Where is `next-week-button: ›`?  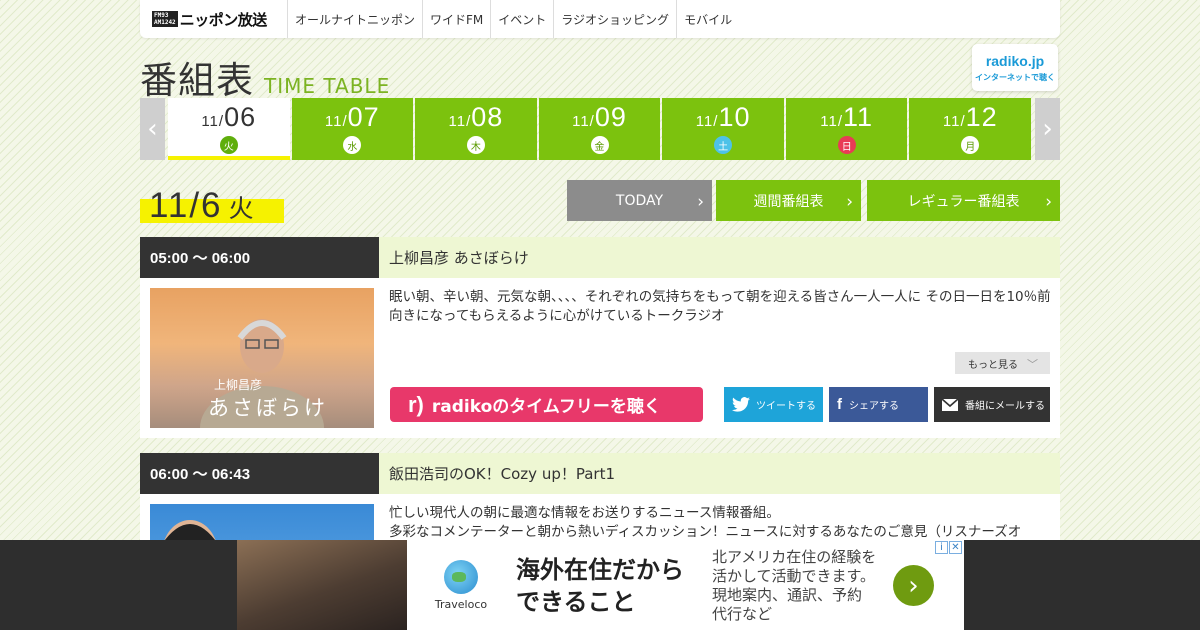
next-week-button: › is located at coordinates (1047, 129).